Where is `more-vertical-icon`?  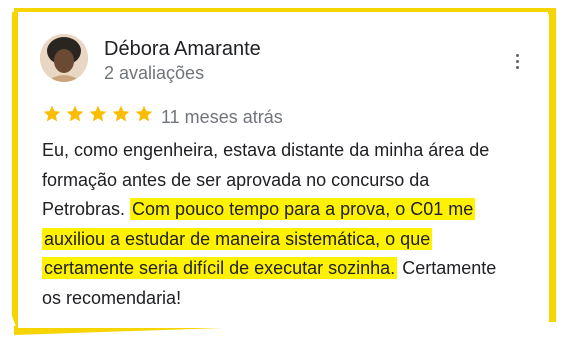 more-vertical-icon is located at coordinates (517, 61).